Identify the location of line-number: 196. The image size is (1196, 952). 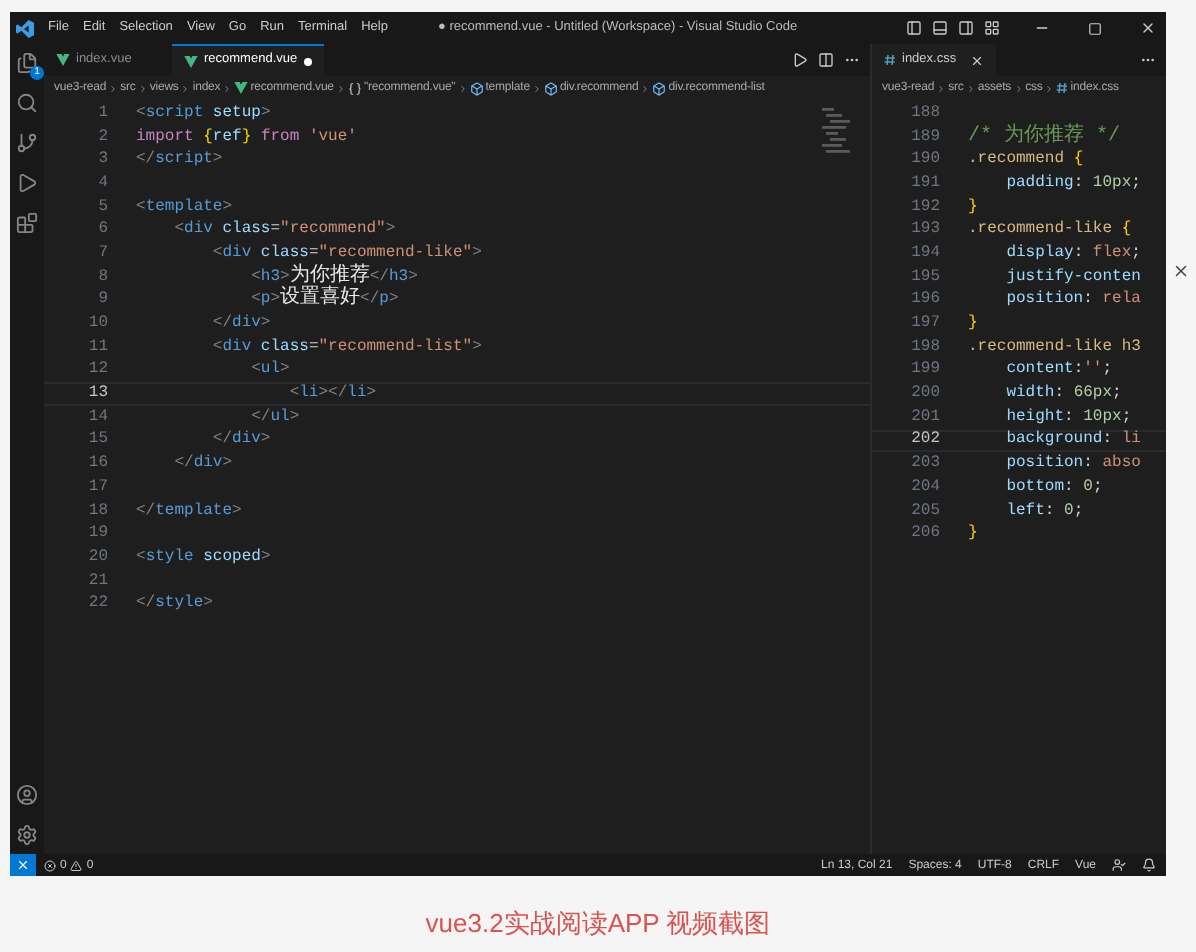
(924, 300).